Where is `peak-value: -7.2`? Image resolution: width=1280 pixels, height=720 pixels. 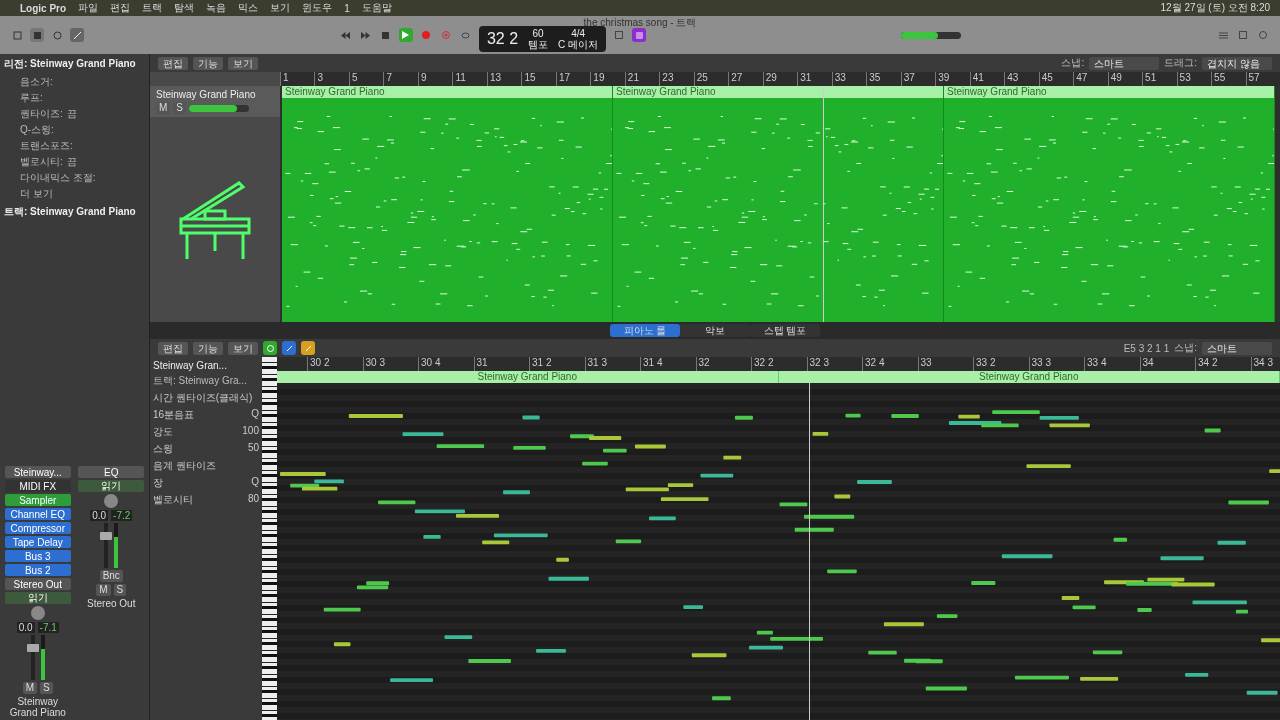 peak-value: -7.2 is located at coordinates (122, 515).